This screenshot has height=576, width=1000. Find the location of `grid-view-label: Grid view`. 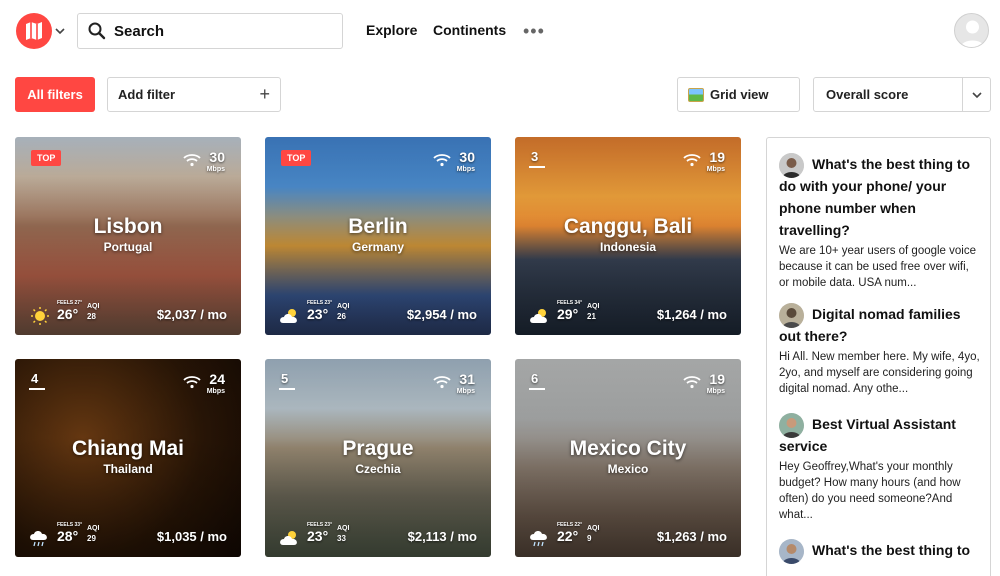

grid-view-label: Grid view is located at coordinates (739, 94).